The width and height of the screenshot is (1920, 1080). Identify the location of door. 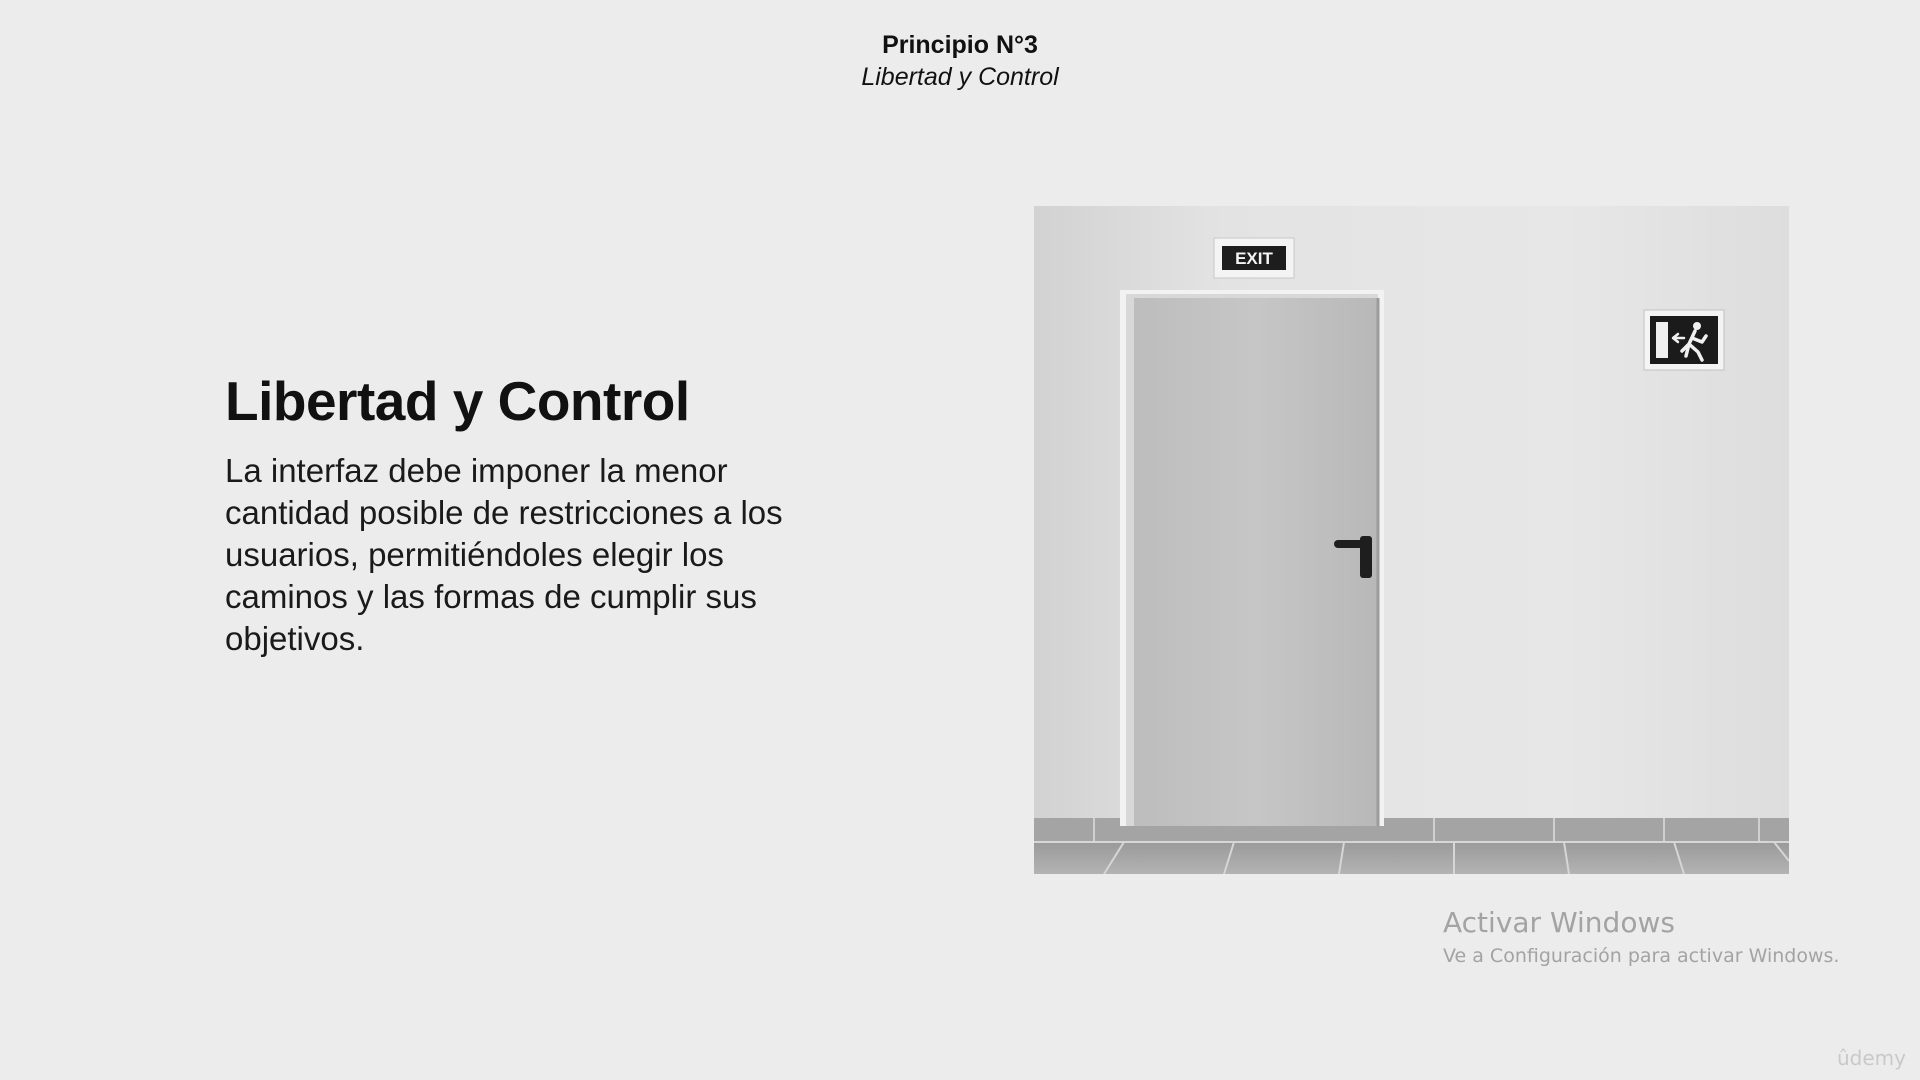
(1256, 562).